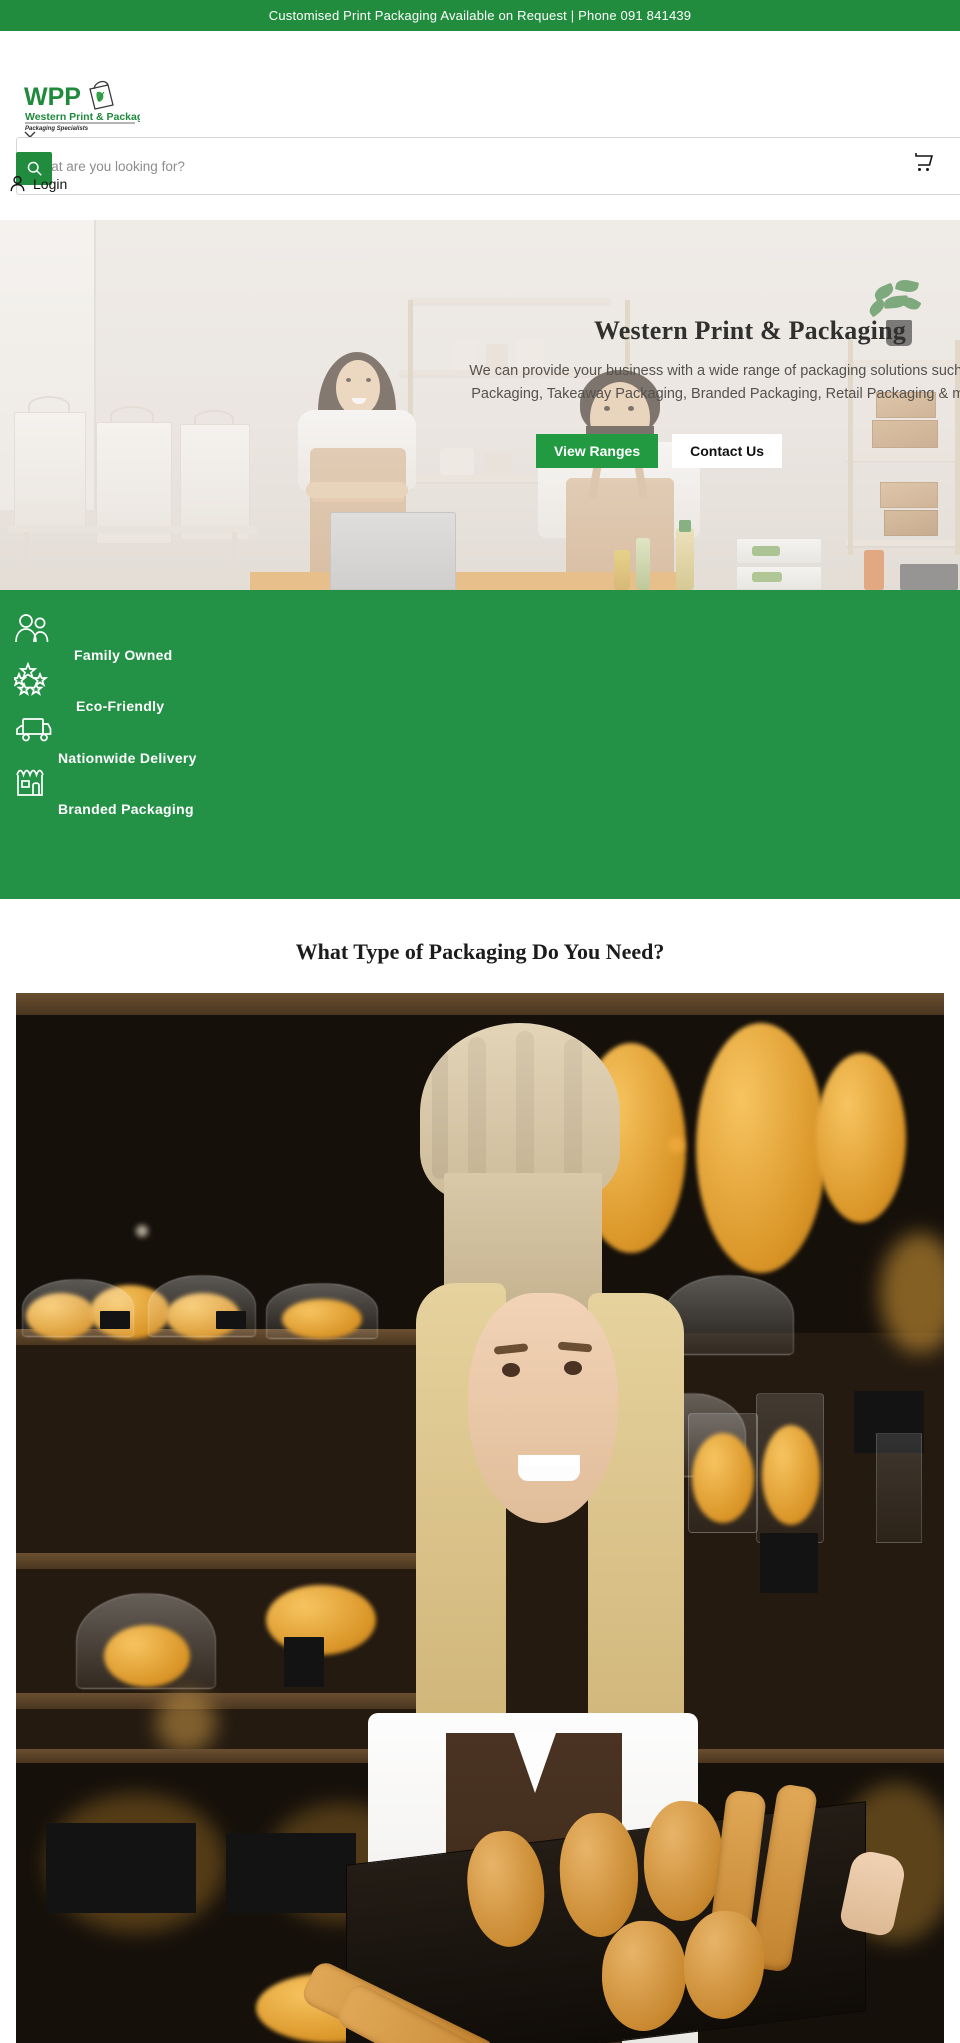 This screenshot has width=960, height=2043. What do you see at coordinates (17, 183) in the screenshot?
I see `user-icon` at bounding box center [17, 183].